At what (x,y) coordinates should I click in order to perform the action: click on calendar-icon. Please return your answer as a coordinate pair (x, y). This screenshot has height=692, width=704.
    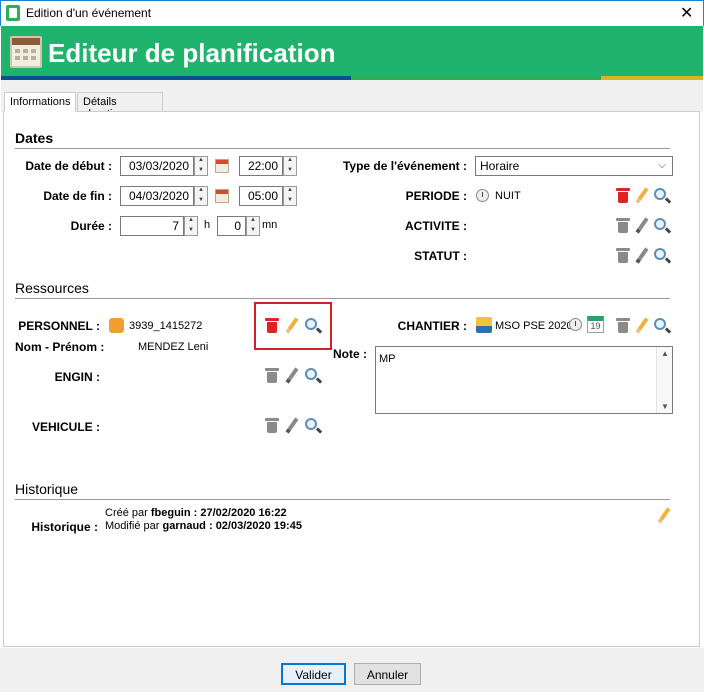
    Looking at the image, I should click on (26, 52).